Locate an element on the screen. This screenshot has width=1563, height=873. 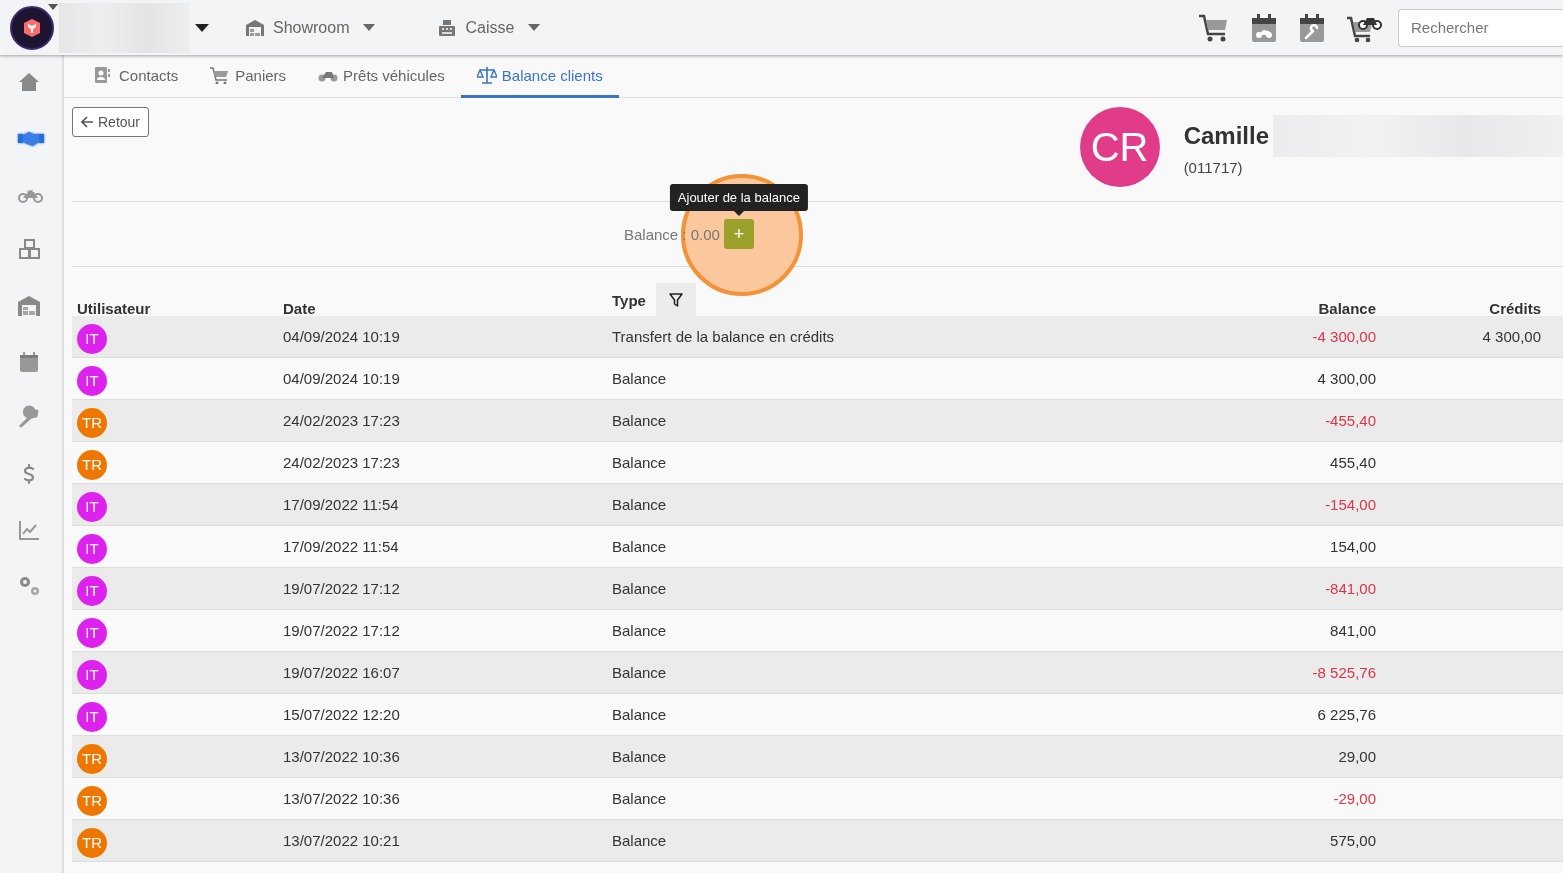
balance-cell: -841,00 is located at coordinates (1350, 588).